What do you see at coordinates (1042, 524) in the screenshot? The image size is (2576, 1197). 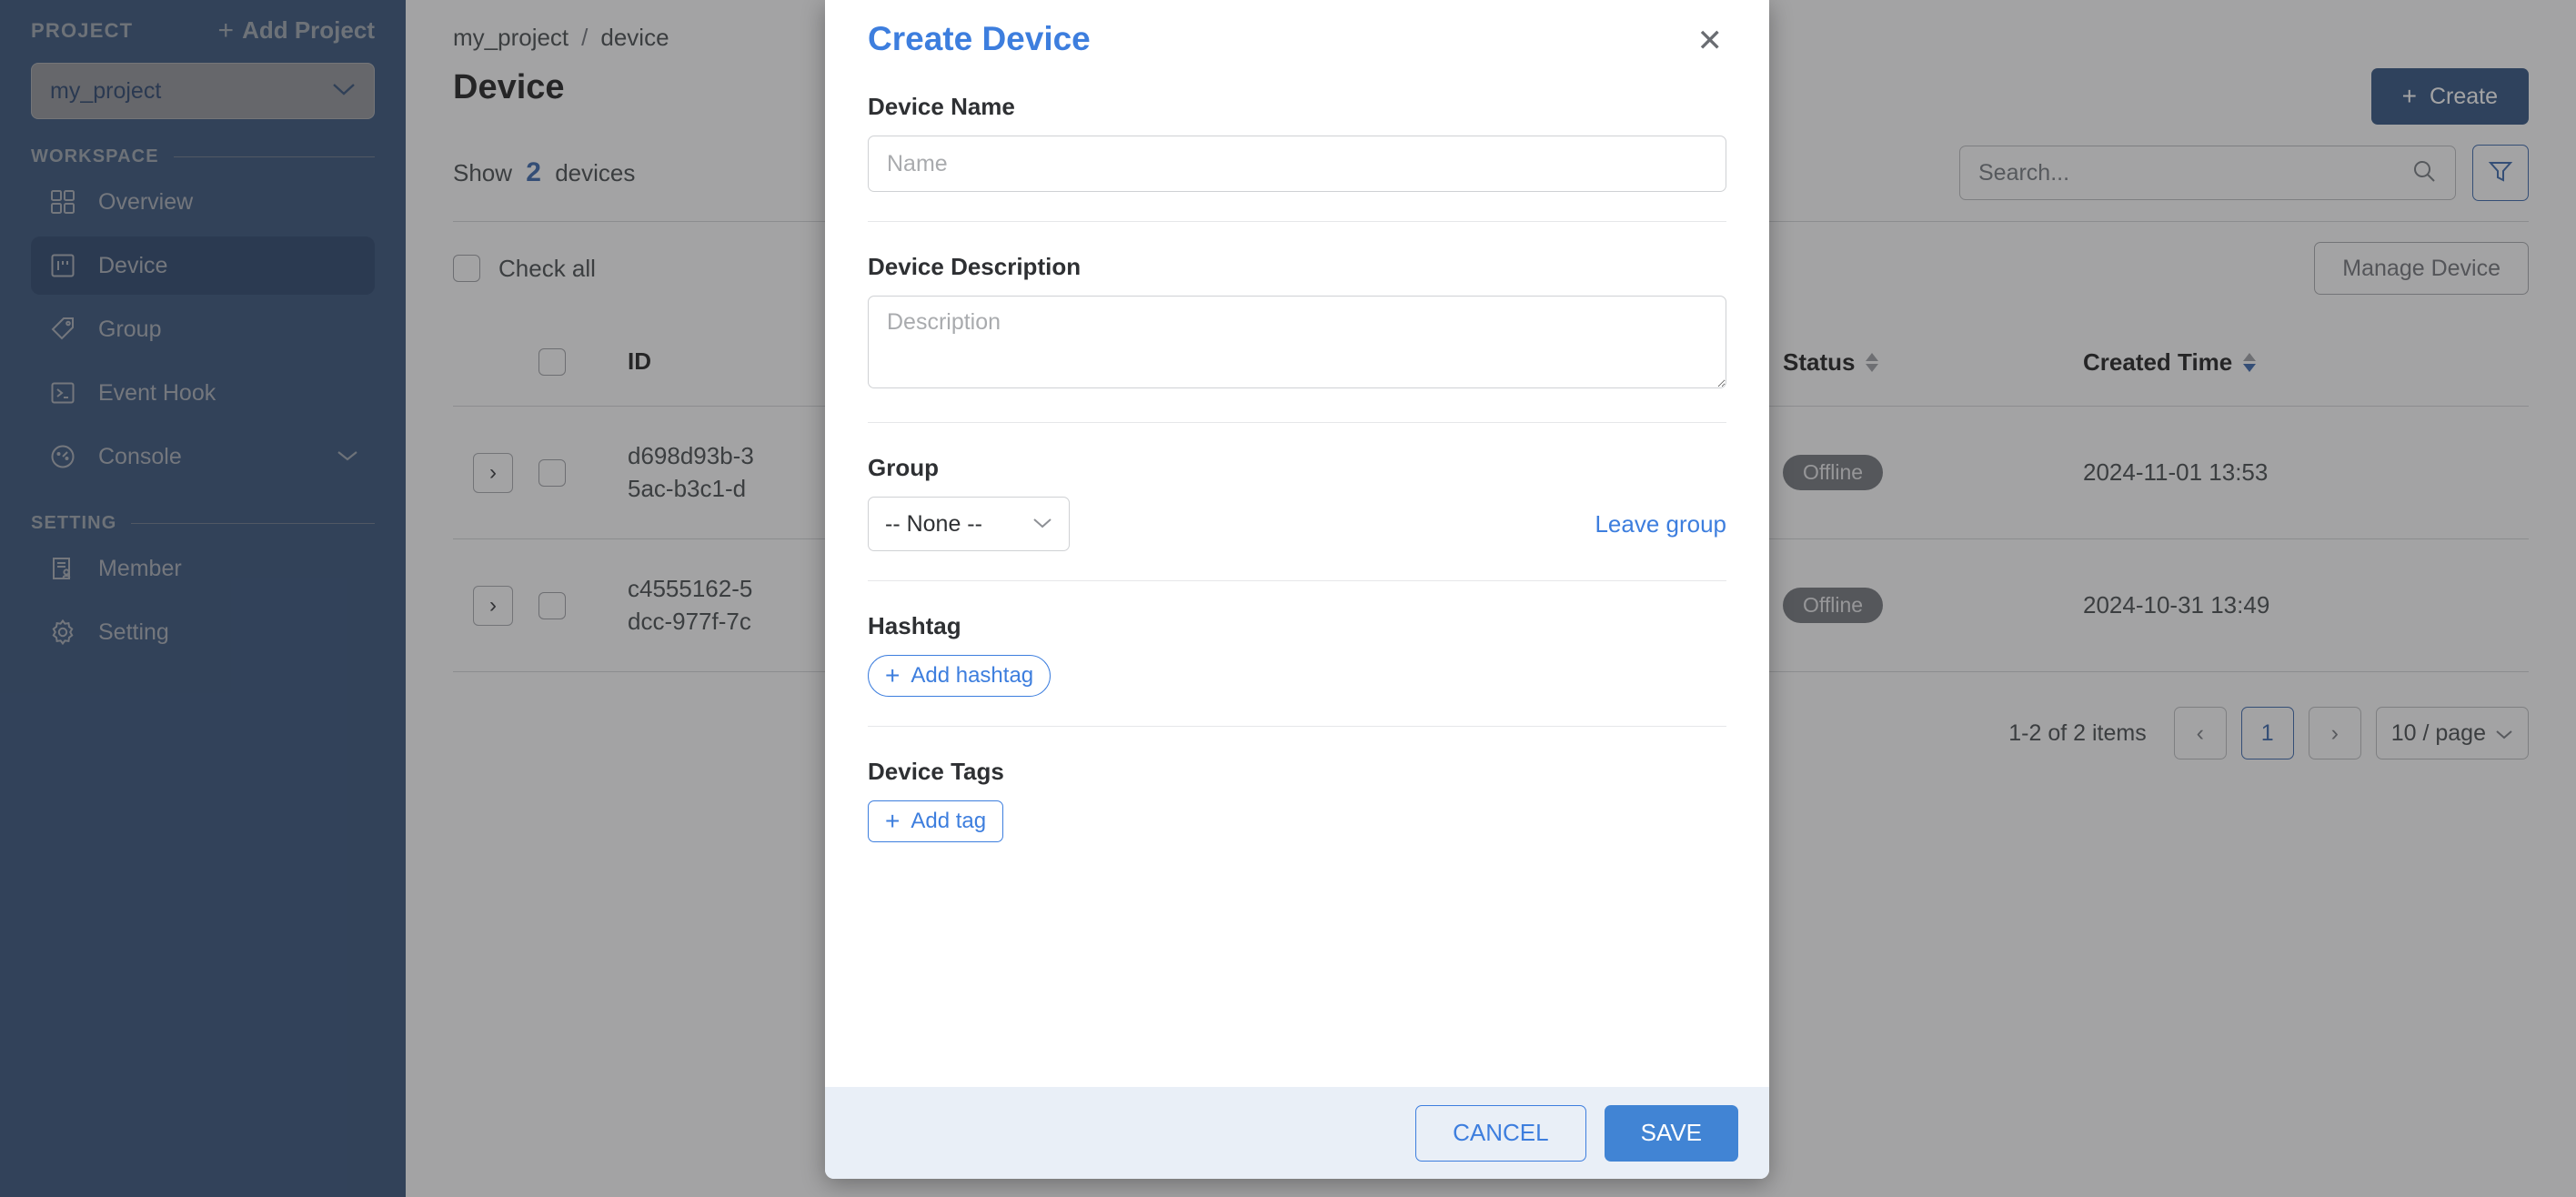 I see `chevron-down-icon` at bounding box center [1042, 524].